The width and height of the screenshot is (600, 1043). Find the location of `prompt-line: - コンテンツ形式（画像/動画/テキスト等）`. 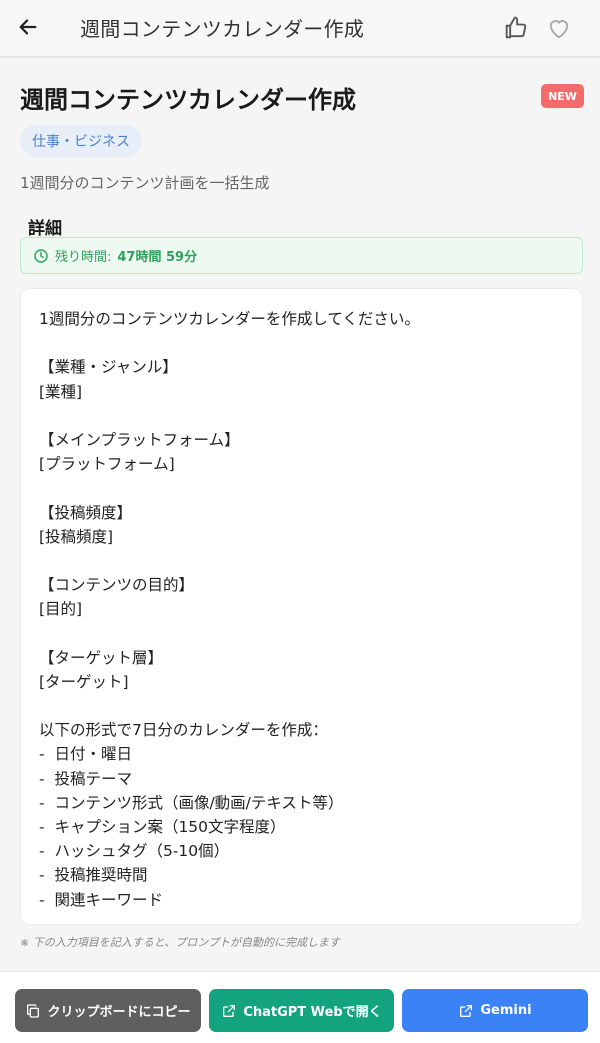

prompt-line: - コンテンツ形式（画像/動画/テキスト等） is located at coordinates (191, 802).